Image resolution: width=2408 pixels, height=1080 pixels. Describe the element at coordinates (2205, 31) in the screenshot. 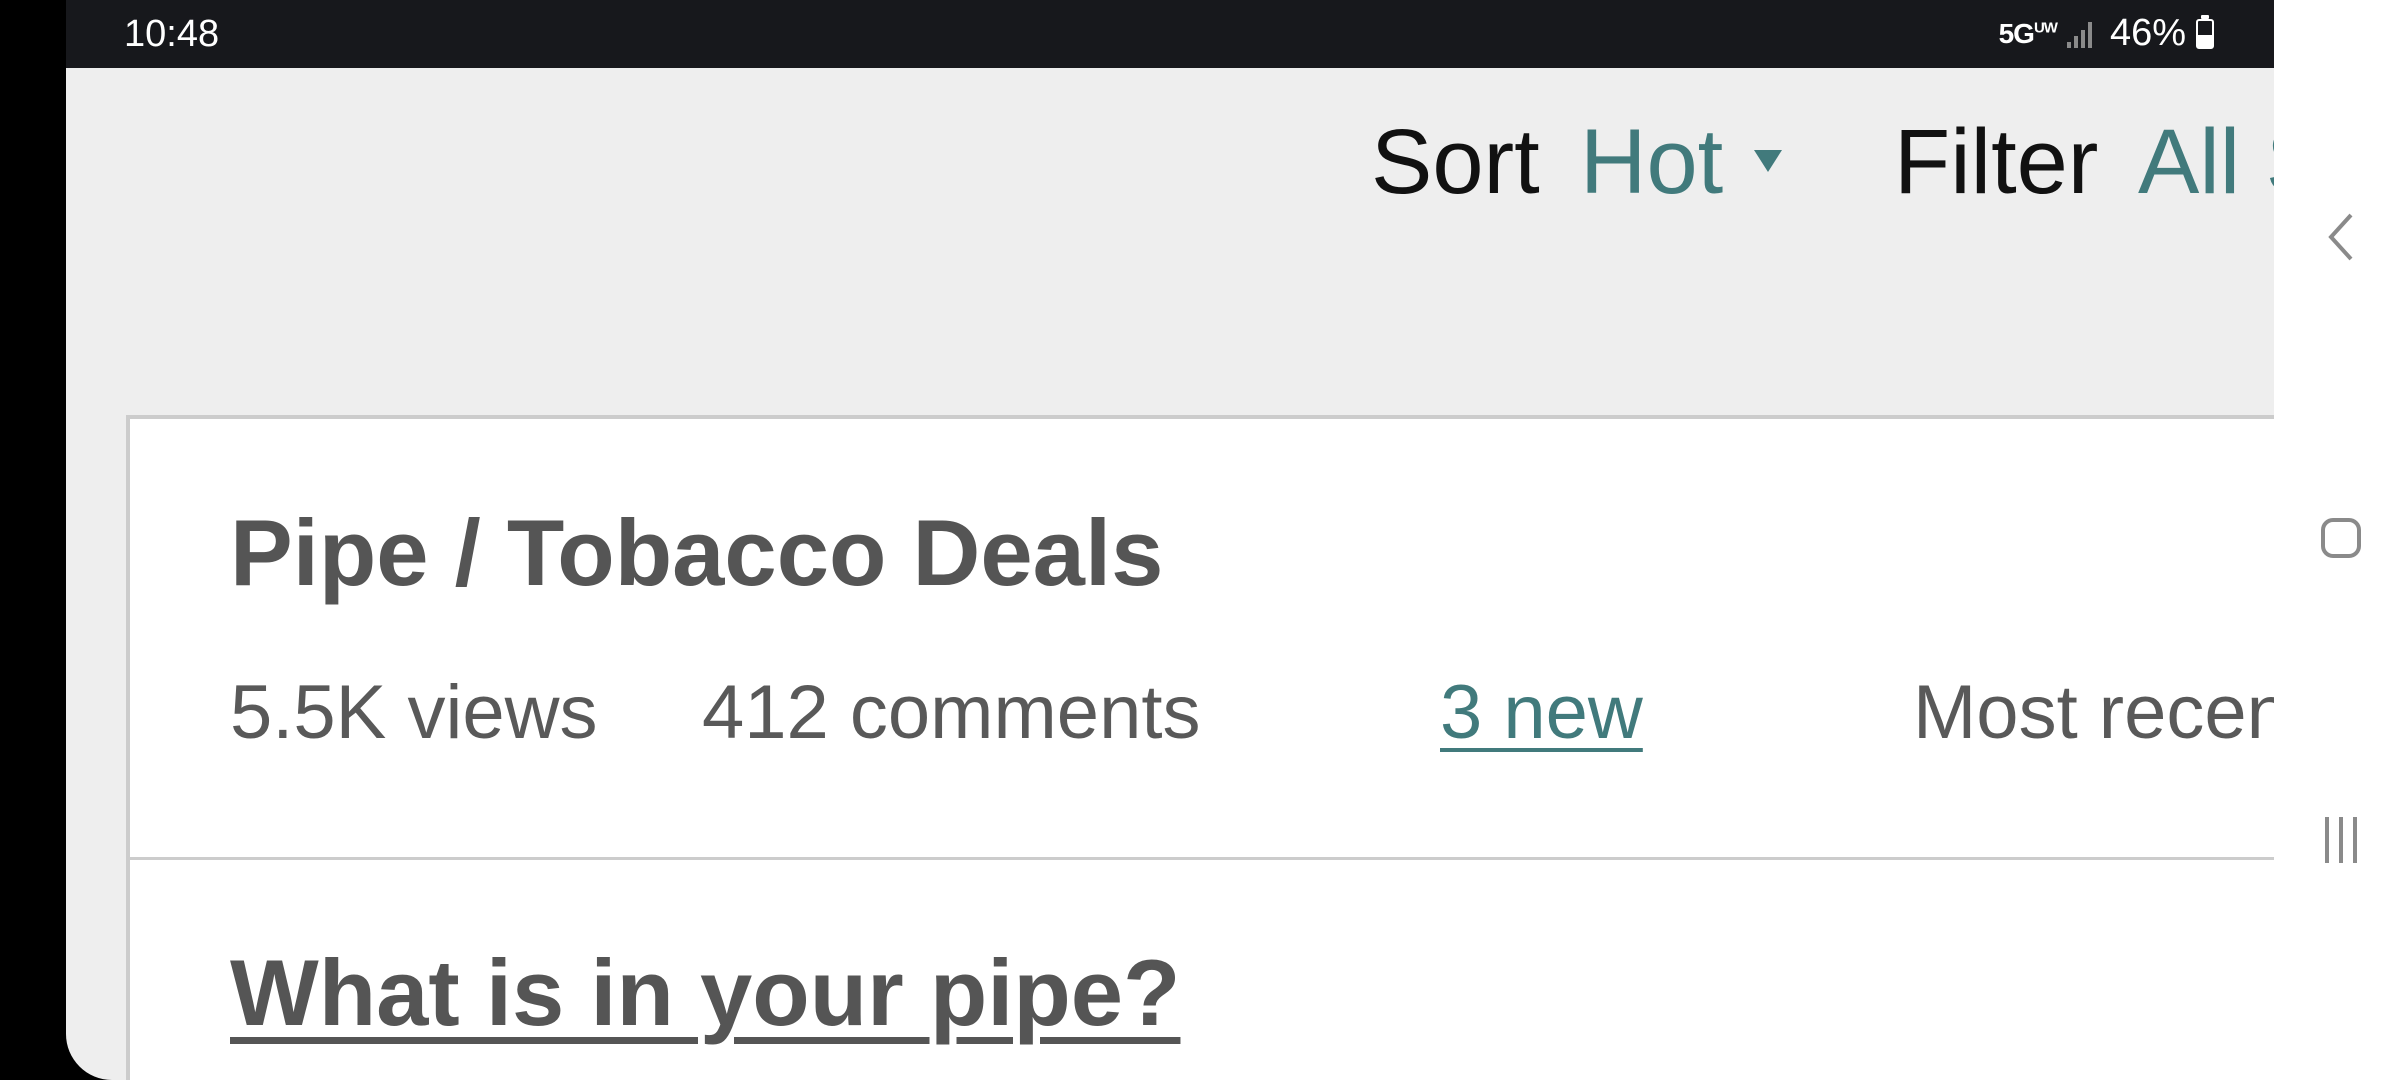

I see `battery-icon` at that location.